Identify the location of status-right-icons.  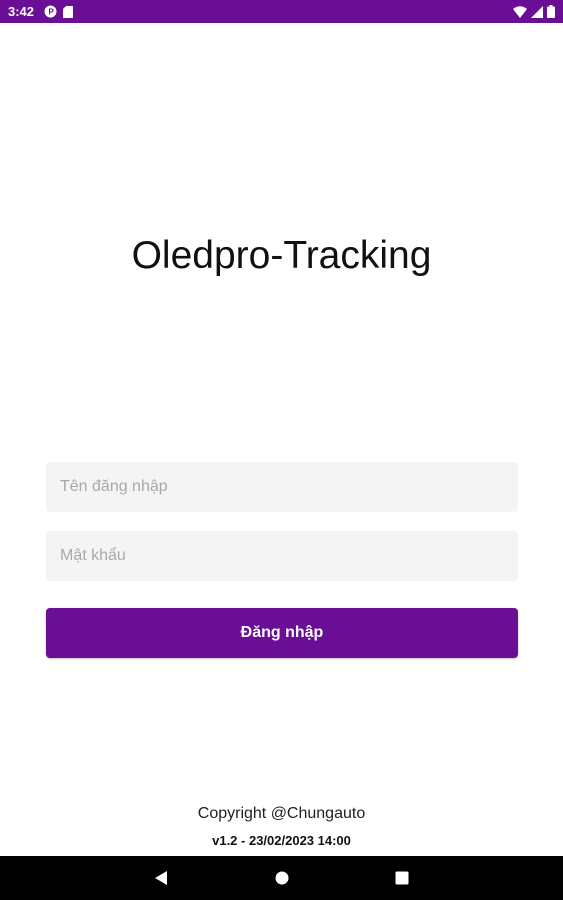
(534, 11).